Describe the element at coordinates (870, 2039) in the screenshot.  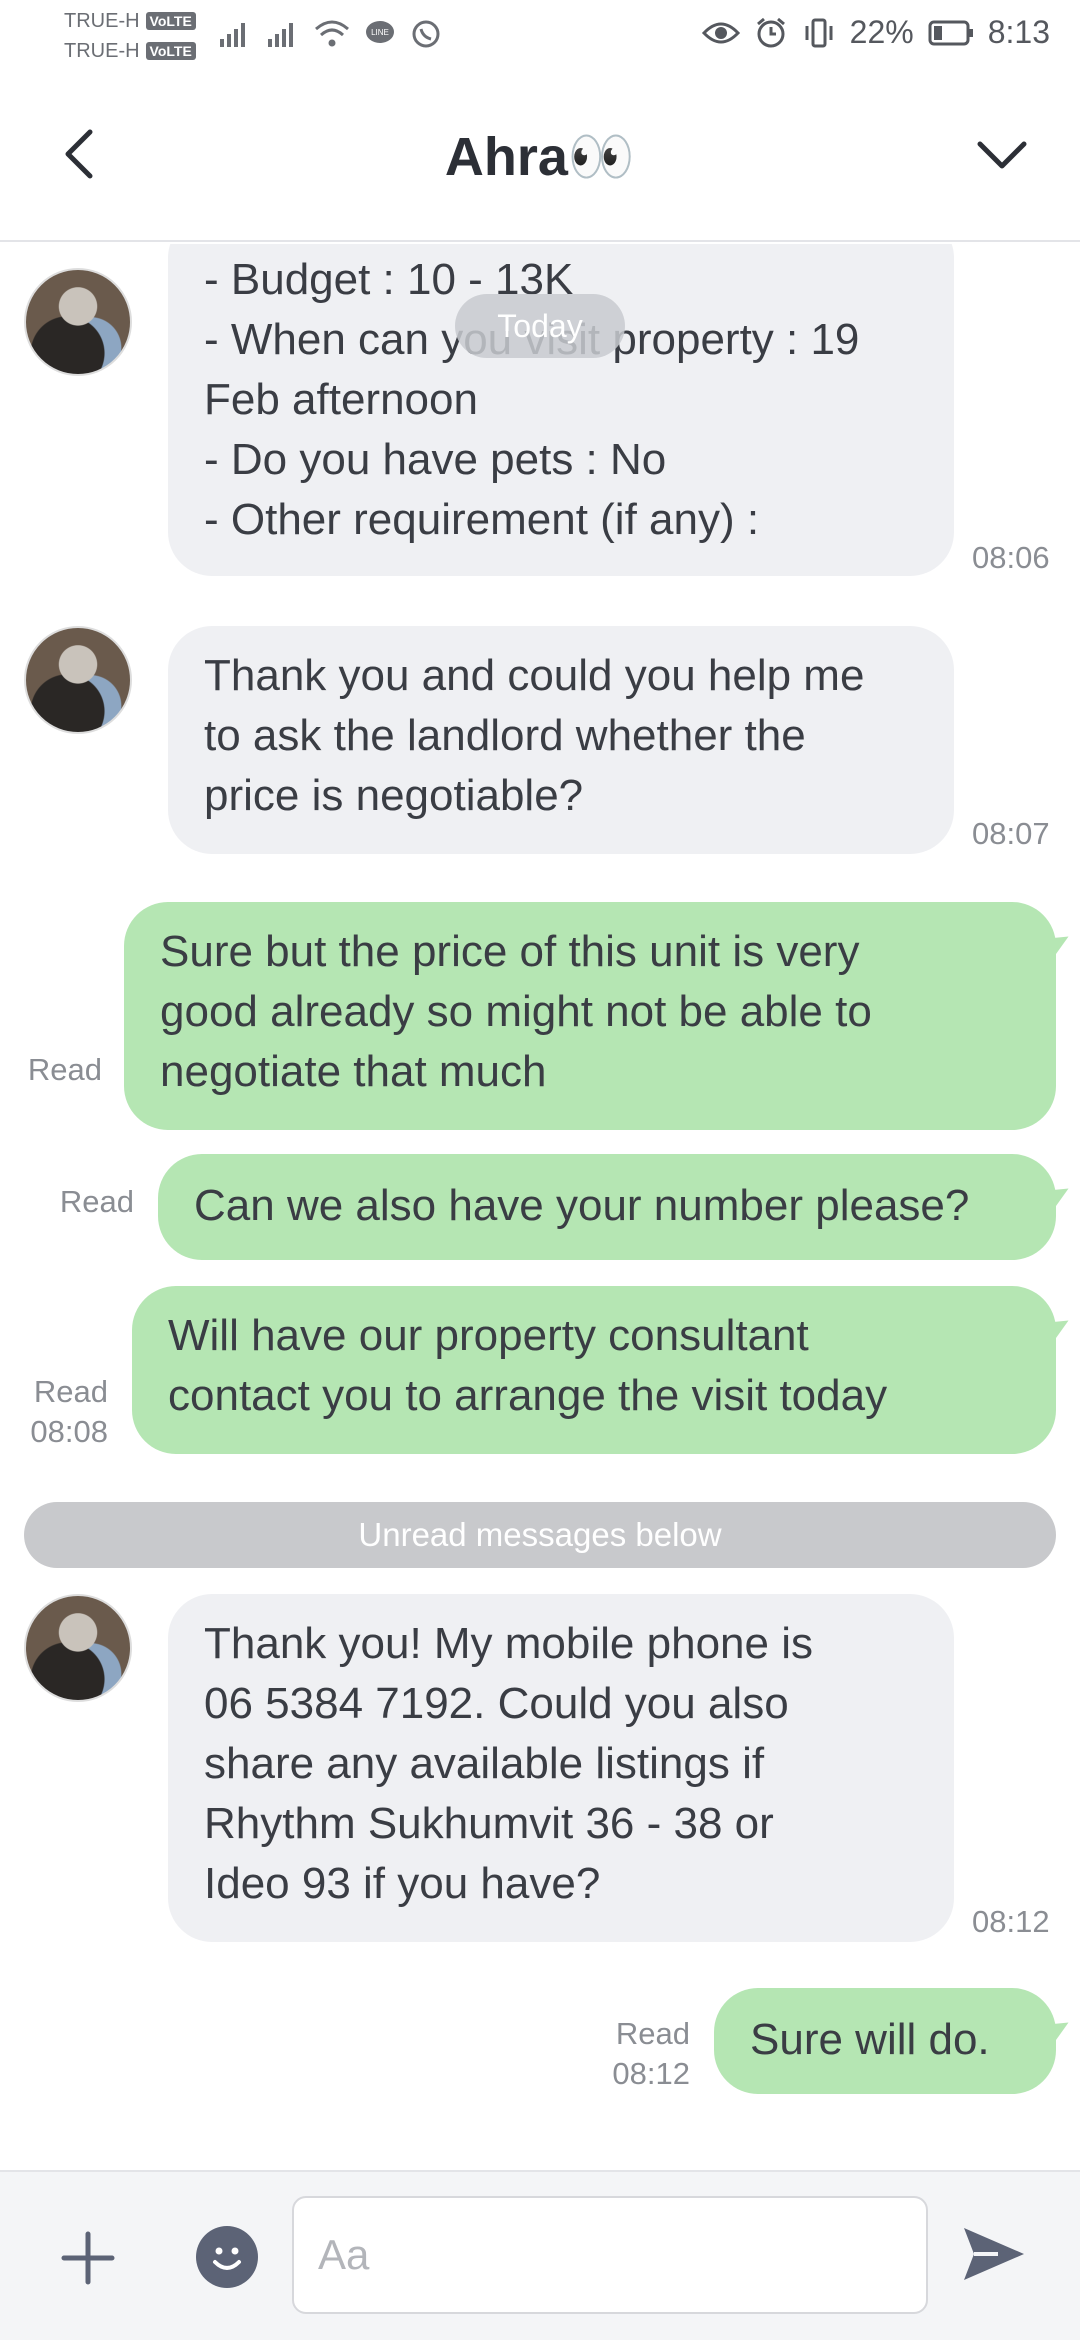
I see `message-line: Sure will do.` at that location.